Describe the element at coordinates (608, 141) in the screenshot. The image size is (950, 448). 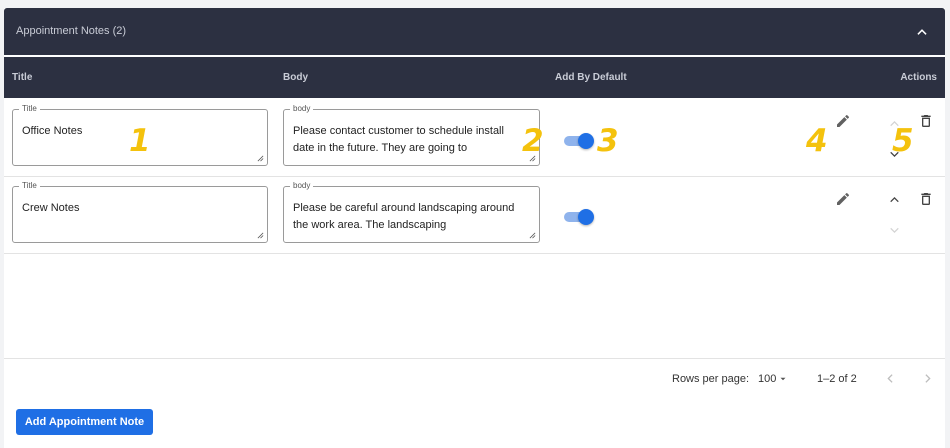
I see `callout-3: 3` at that location.